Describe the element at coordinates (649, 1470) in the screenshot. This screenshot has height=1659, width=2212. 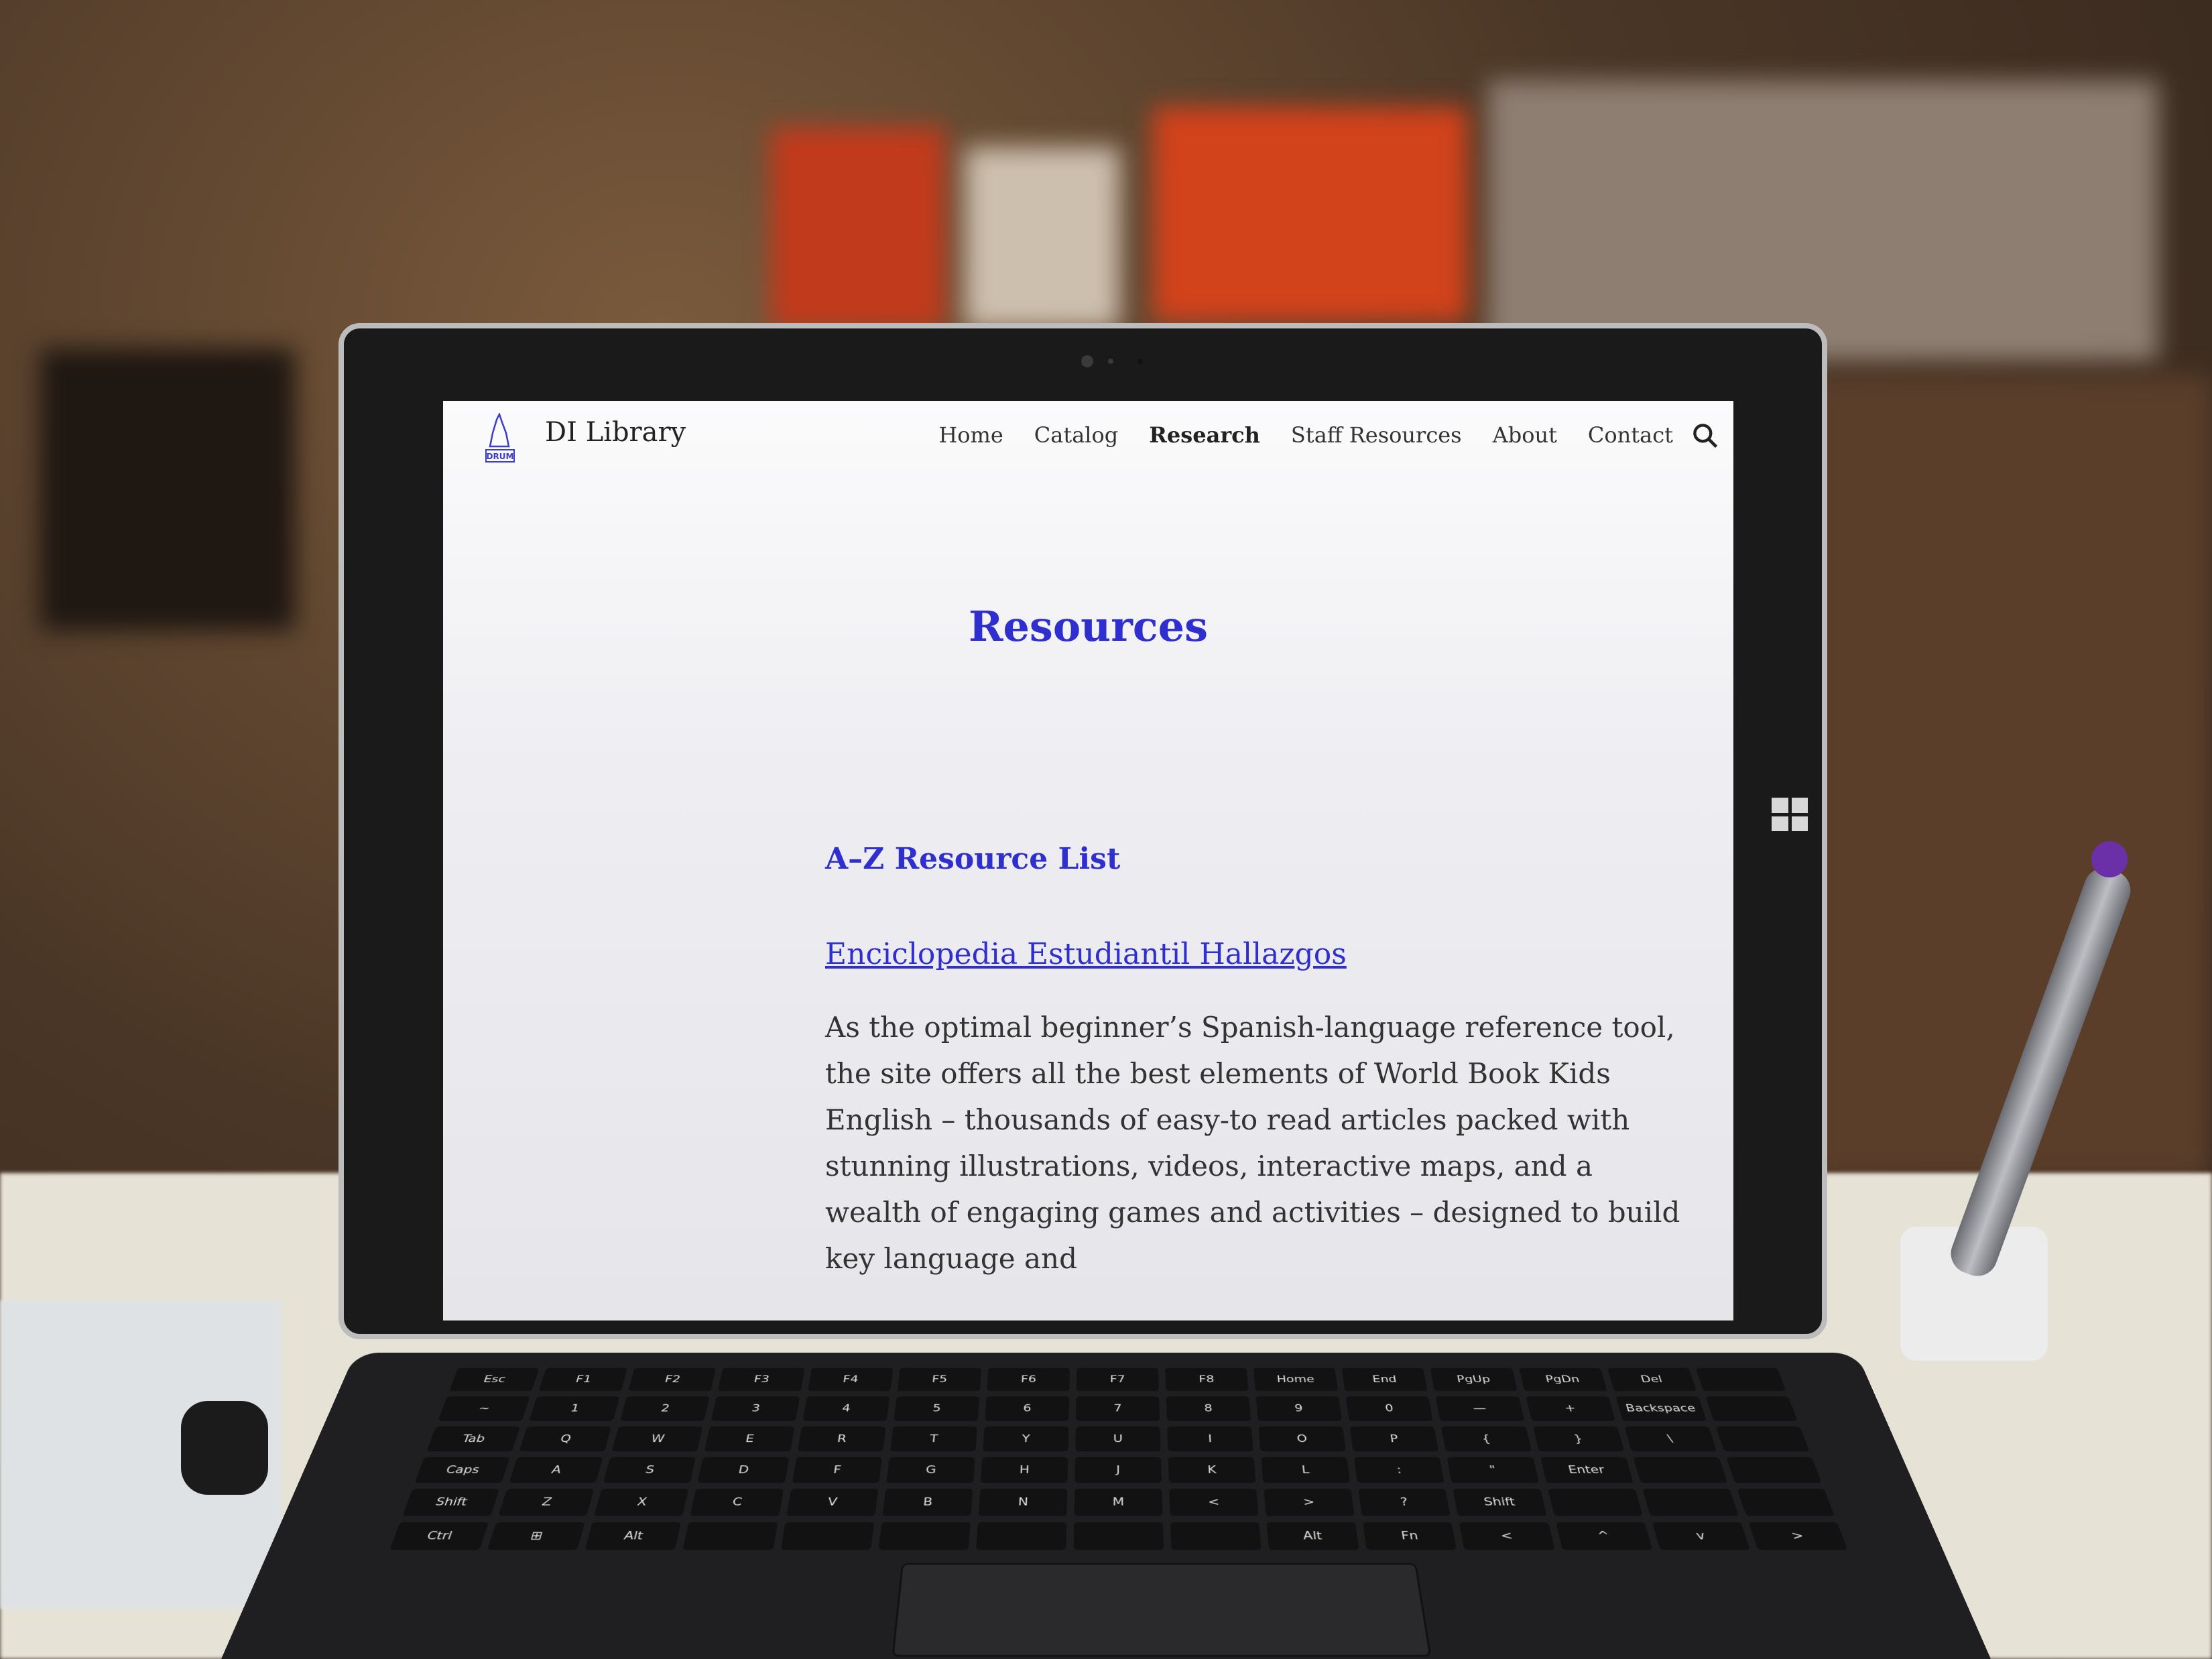
I see `keyboard-key: S` at that location.